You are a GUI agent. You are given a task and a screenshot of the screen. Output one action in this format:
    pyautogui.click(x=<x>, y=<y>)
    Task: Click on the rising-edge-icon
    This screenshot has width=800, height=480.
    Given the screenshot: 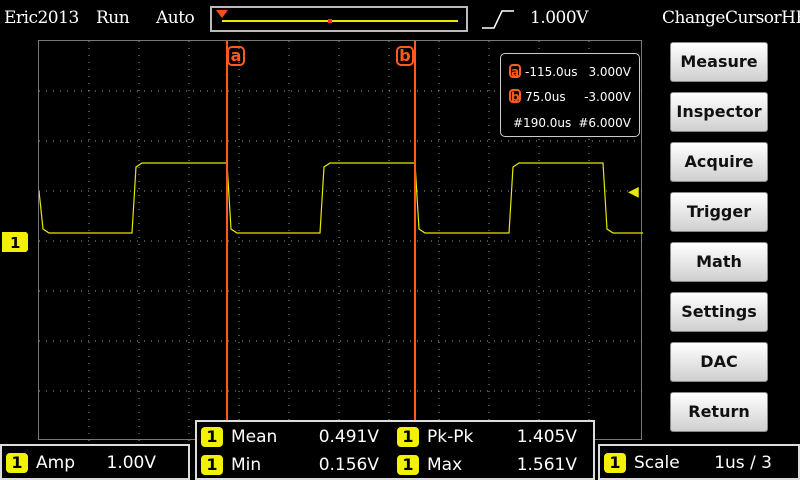 What is the action you would take?
    pyautogui.click(x=498, y=19)
    